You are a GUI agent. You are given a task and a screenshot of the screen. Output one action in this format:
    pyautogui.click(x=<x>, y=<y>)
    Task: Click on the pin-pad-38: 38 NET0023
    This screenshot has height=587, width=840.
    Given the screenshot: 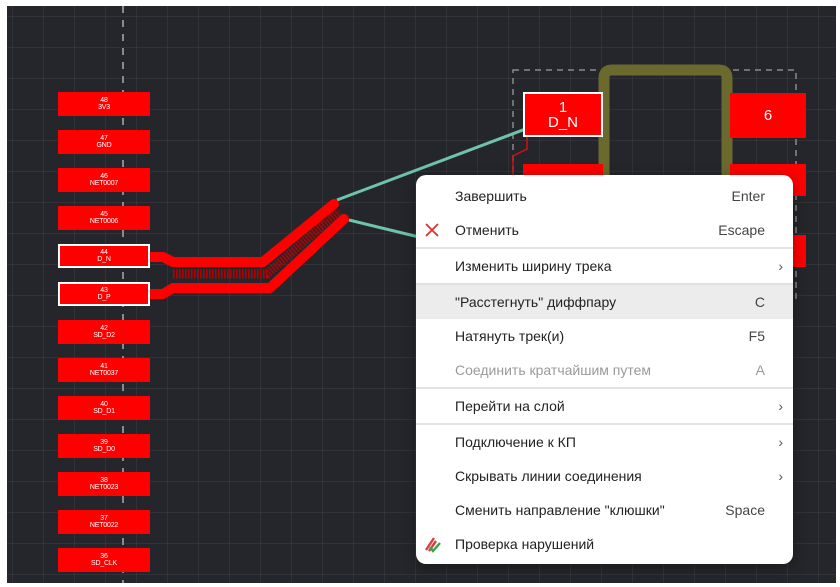 What is the action you would take?
    pyautogui.click(x=104, y=484)
    